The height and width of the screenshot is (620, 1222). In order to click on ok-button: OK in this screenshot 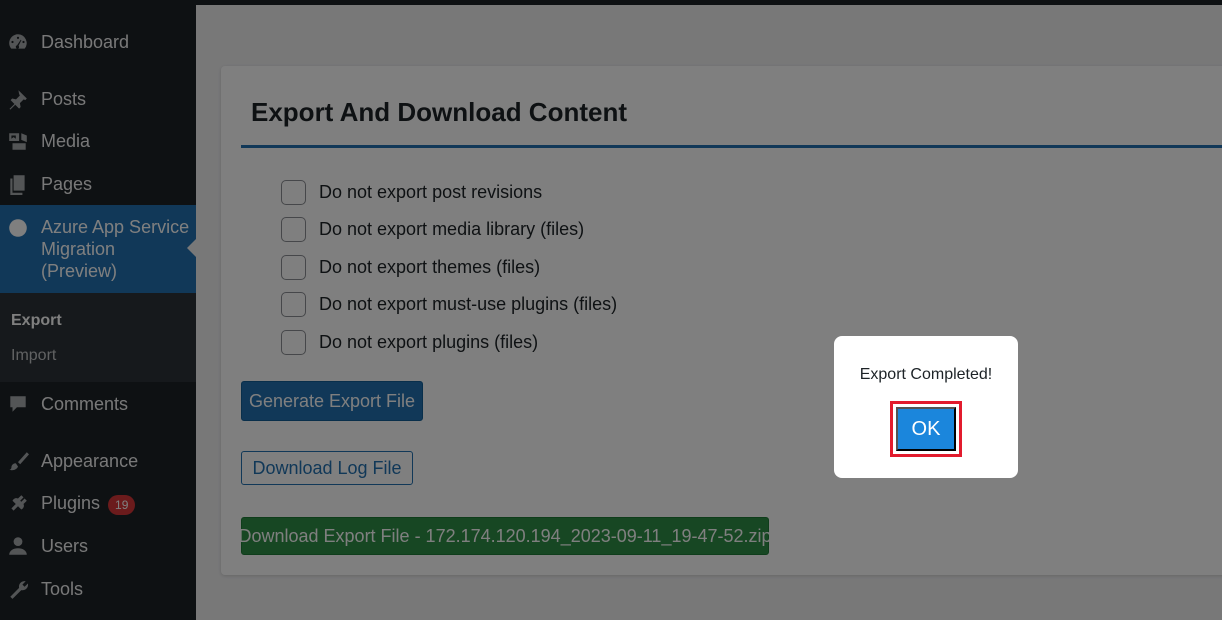, I will do `click(926, 429)`.